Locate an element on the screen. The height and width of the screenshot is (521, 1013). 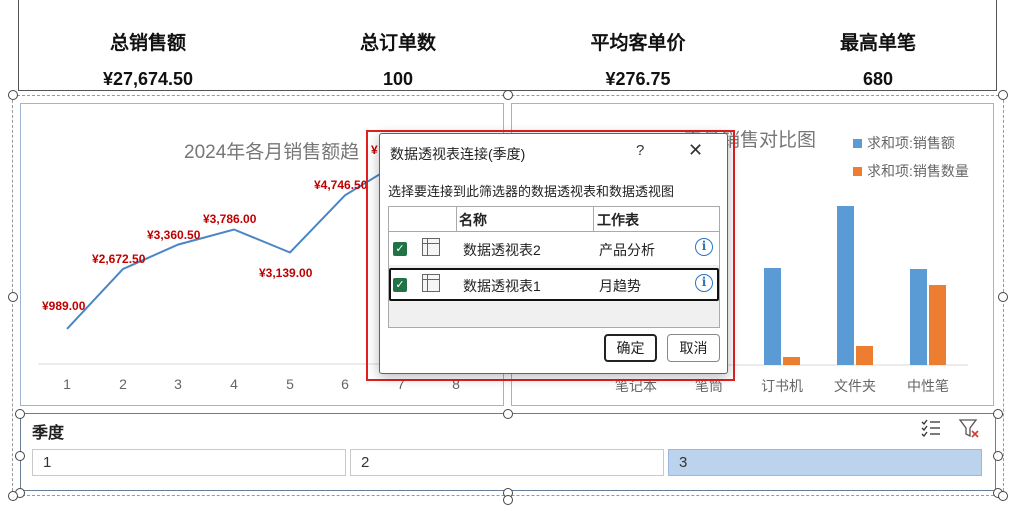
list-item: ✓ 数据透视表2 产品分析 i is located at coordinates (554, 248).